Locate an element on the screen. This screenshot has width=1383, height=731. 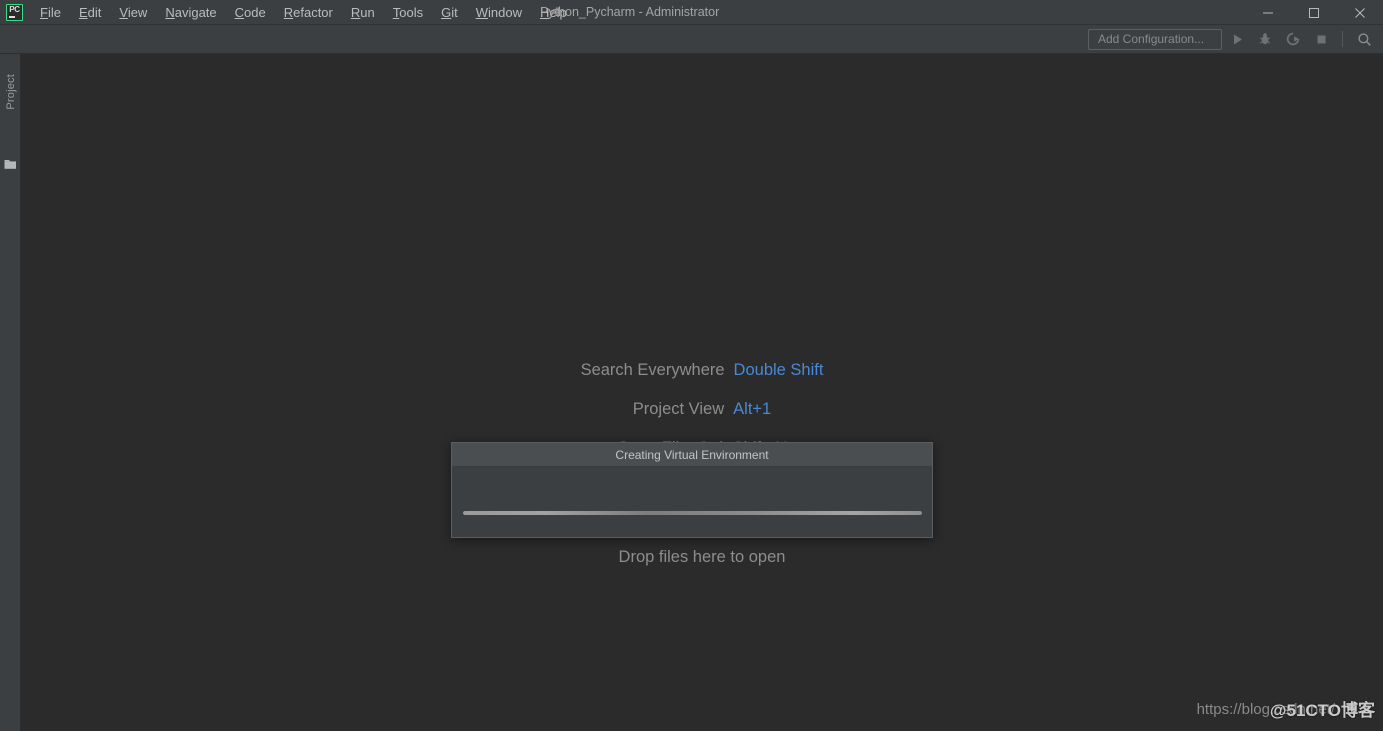
menu-item-window: Window is located at coordinates (499, 12).